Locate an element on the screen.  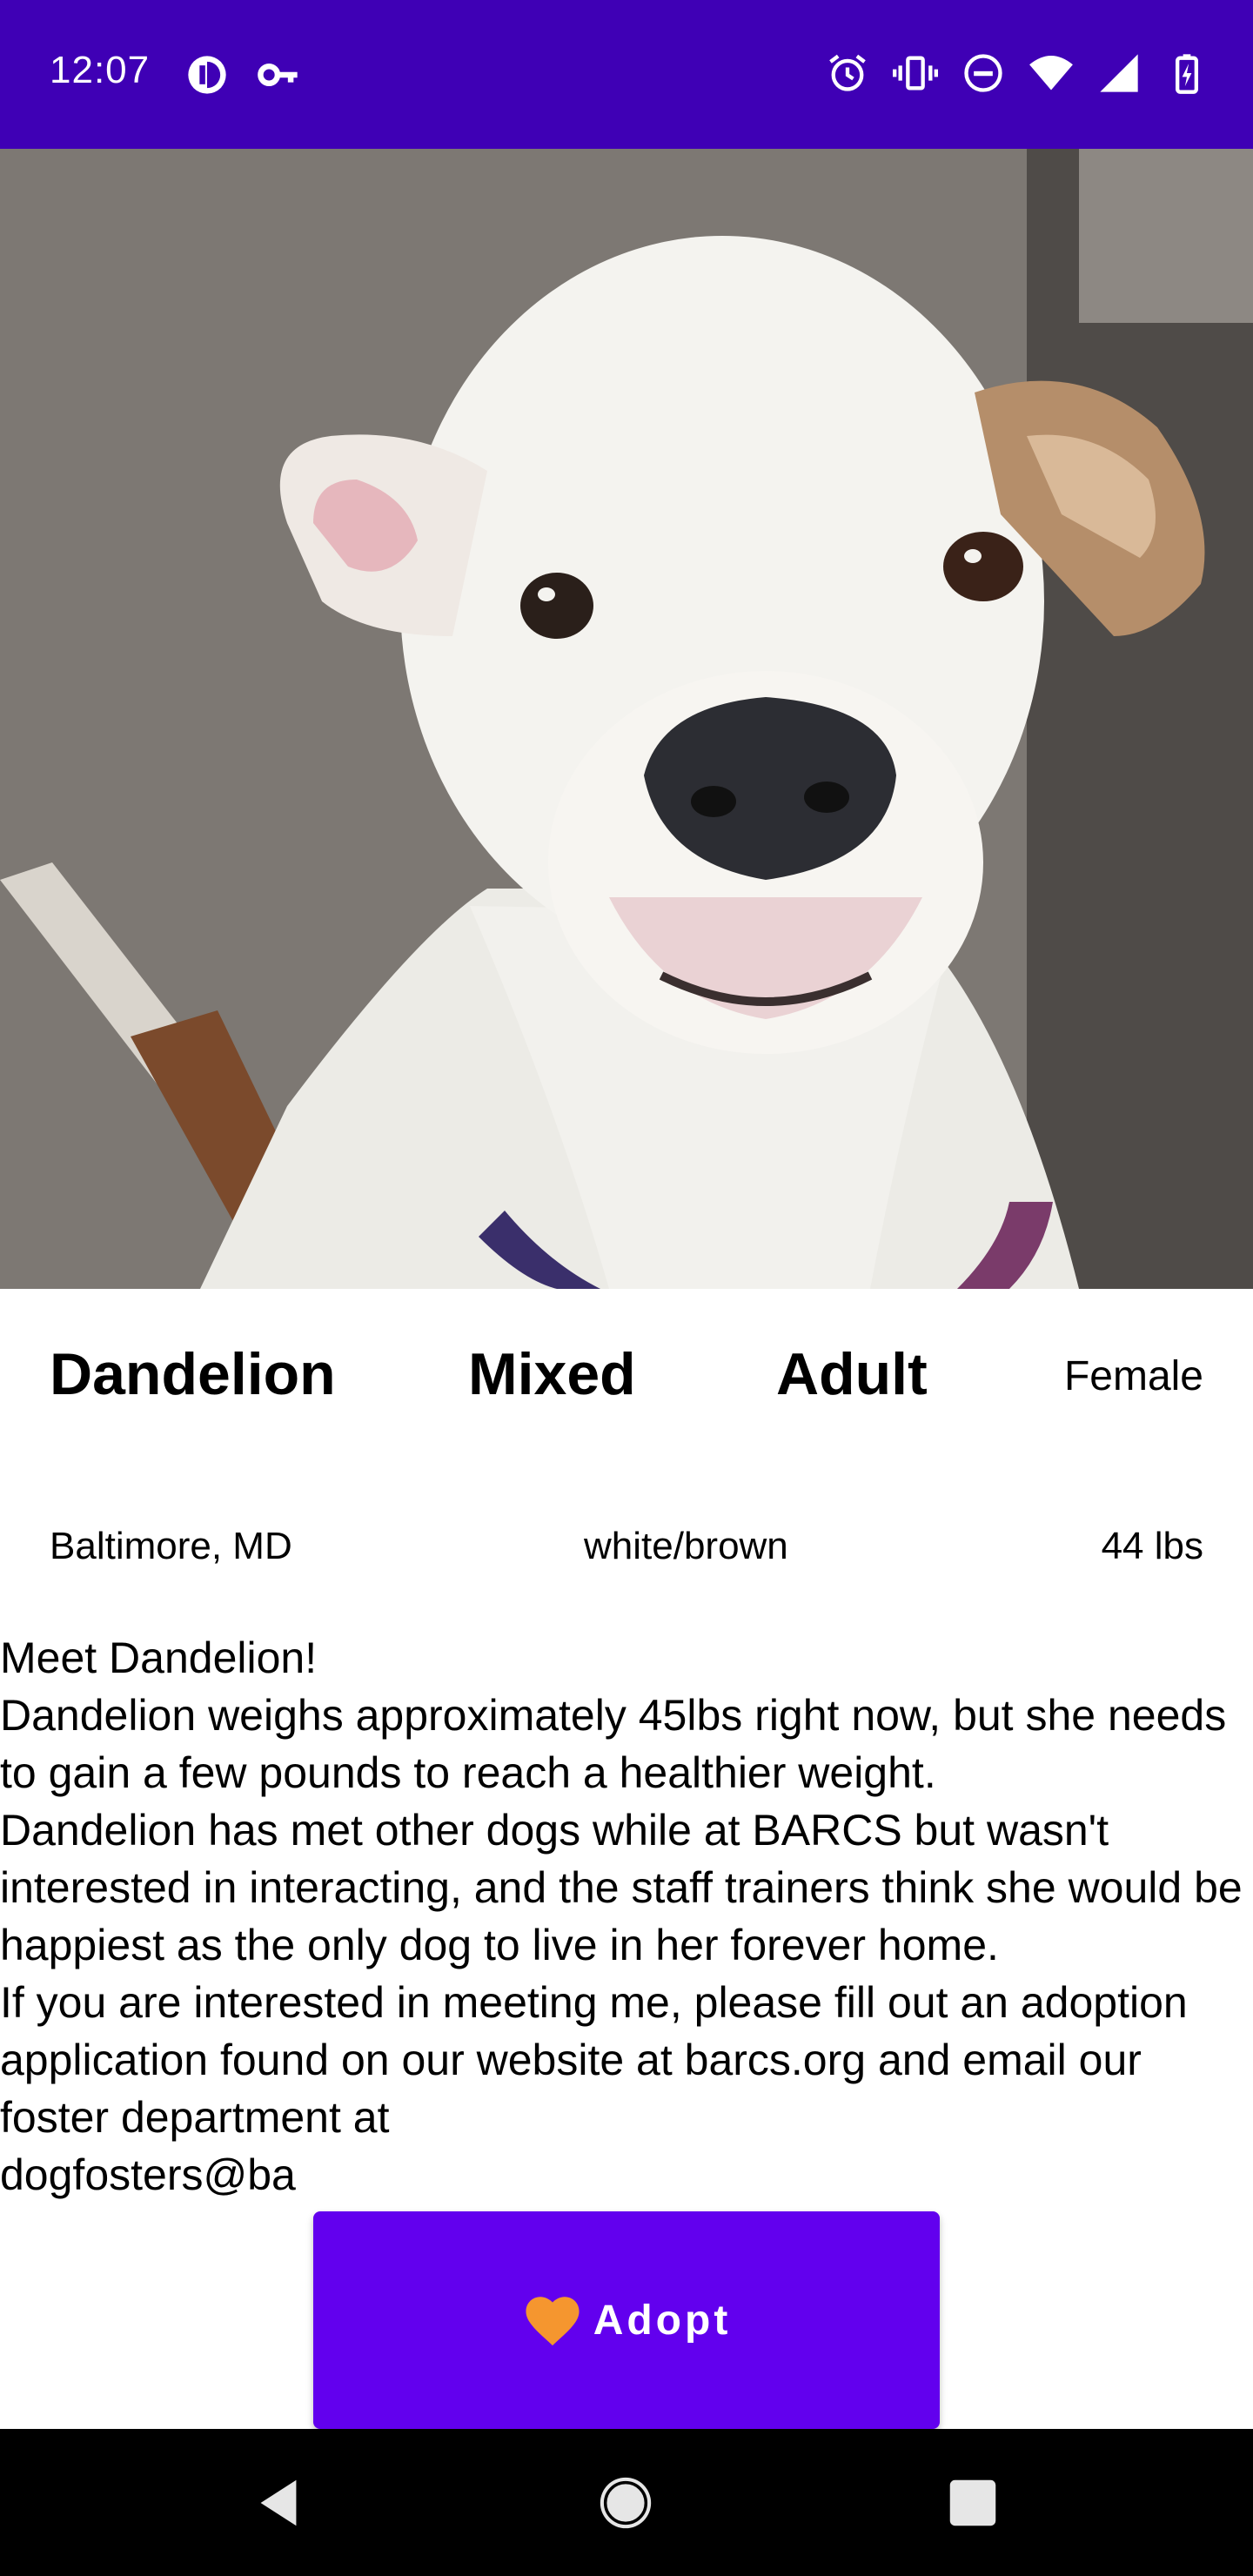
vpn-key-icon is located at coordinates (278, 75).